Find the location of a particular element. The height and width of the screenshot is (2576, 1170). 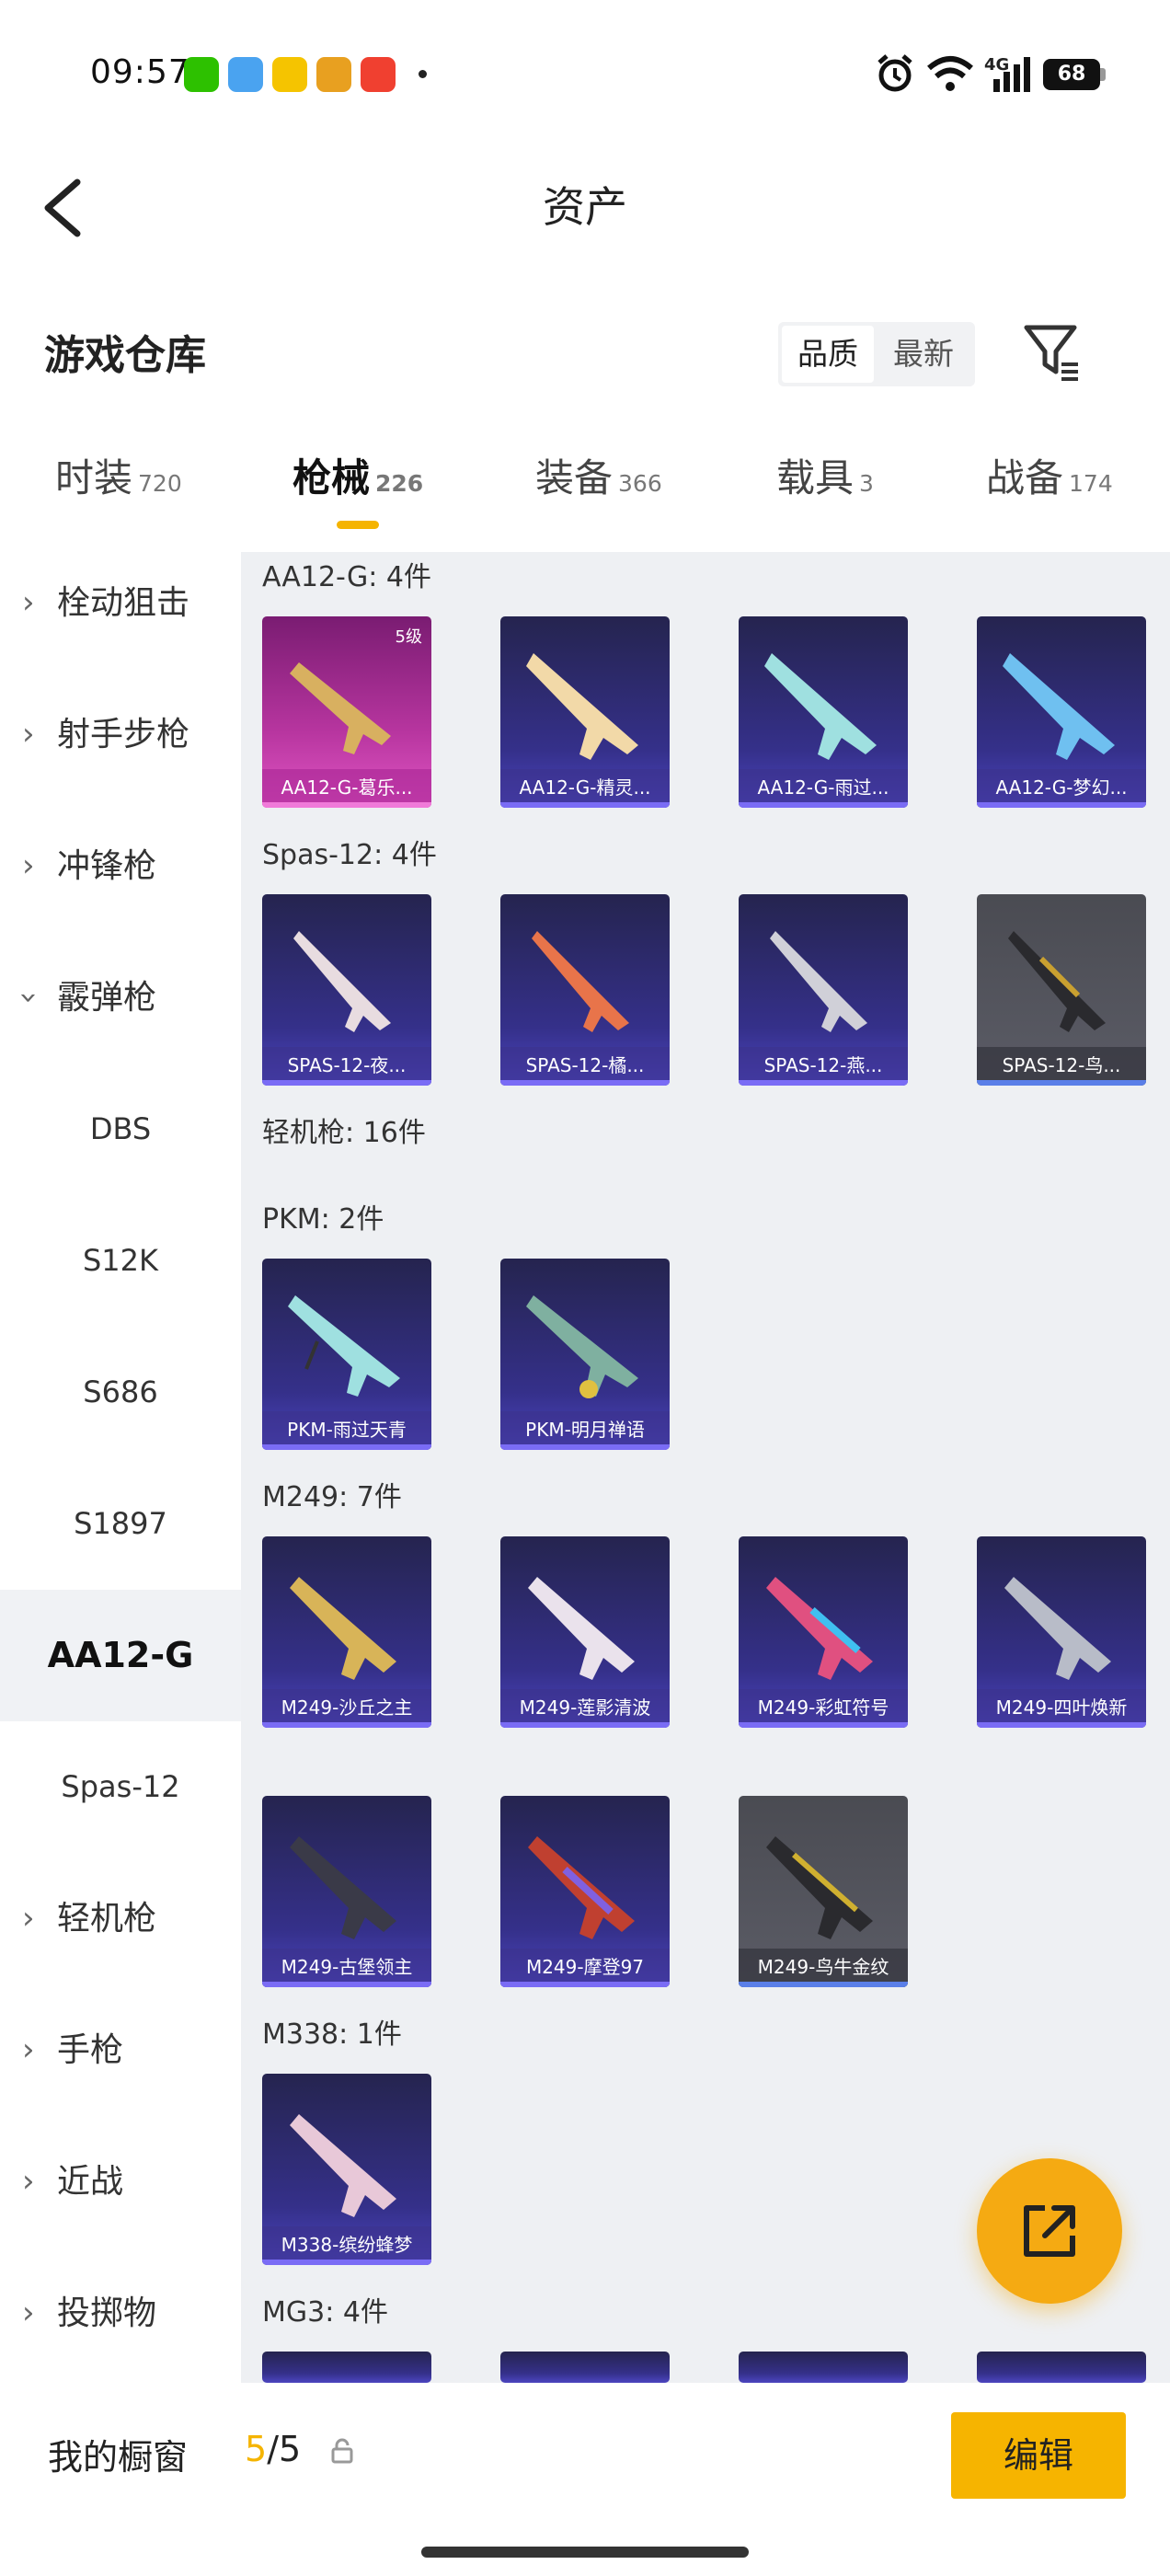

battery-tip is located at coordinates (1103, 74).